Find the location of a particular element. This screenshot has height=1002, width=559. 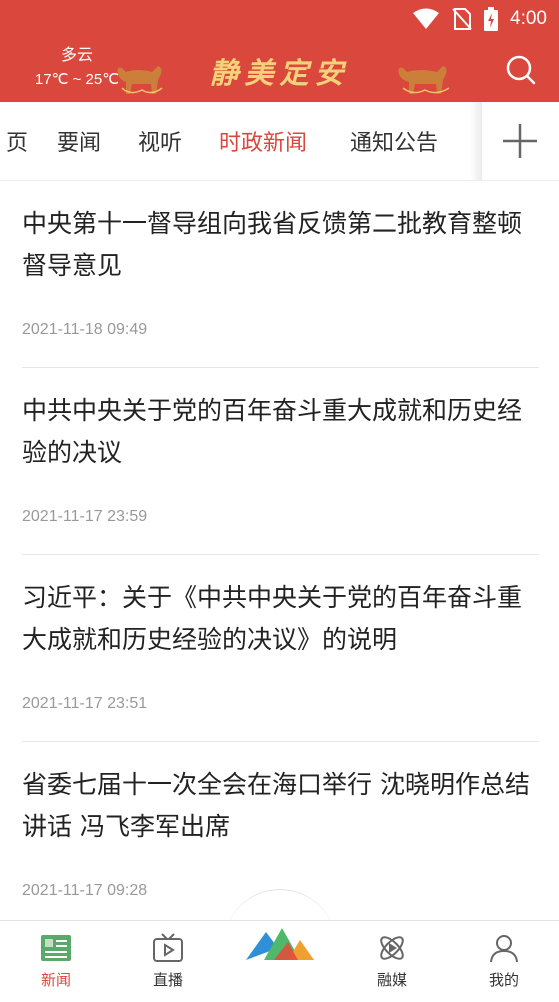

add-channel-button is located at coordinates (520, 141).